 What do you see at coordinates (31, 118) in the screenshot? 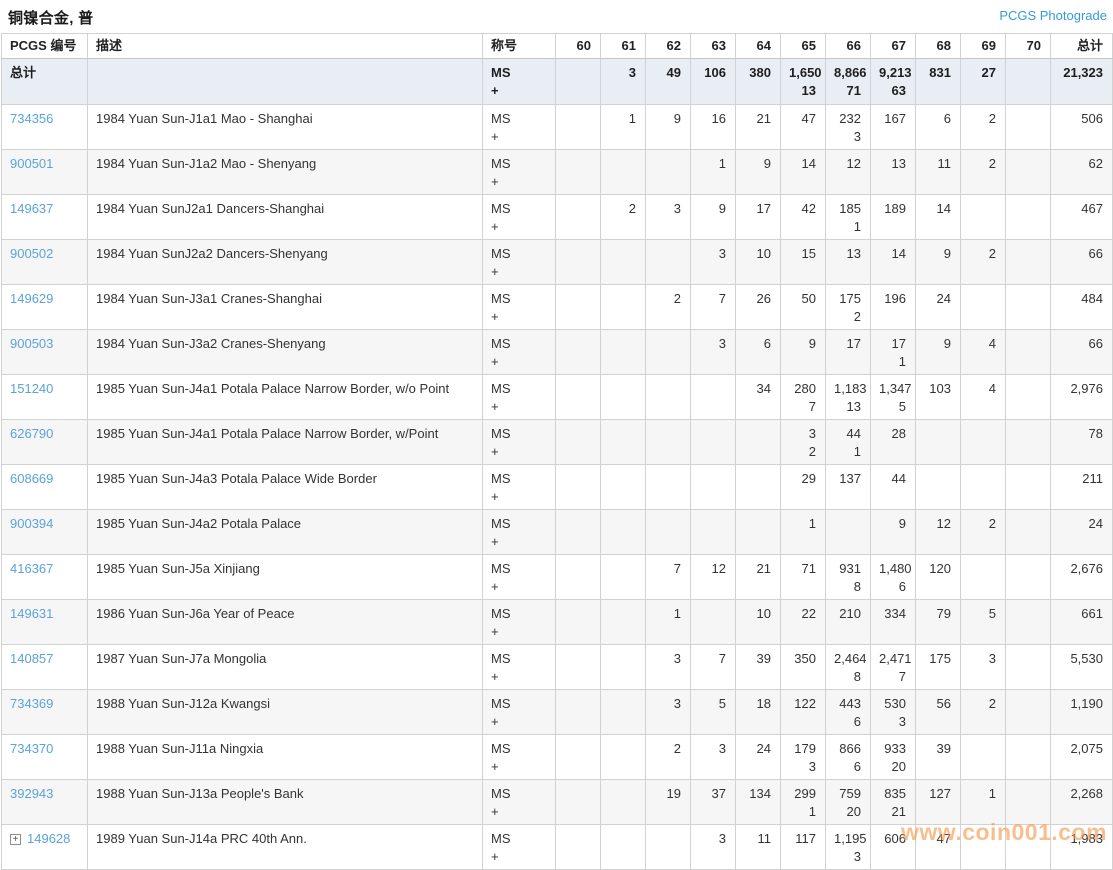
I see `pcgs-number-link: 734356` at bounding box center [31, 118].